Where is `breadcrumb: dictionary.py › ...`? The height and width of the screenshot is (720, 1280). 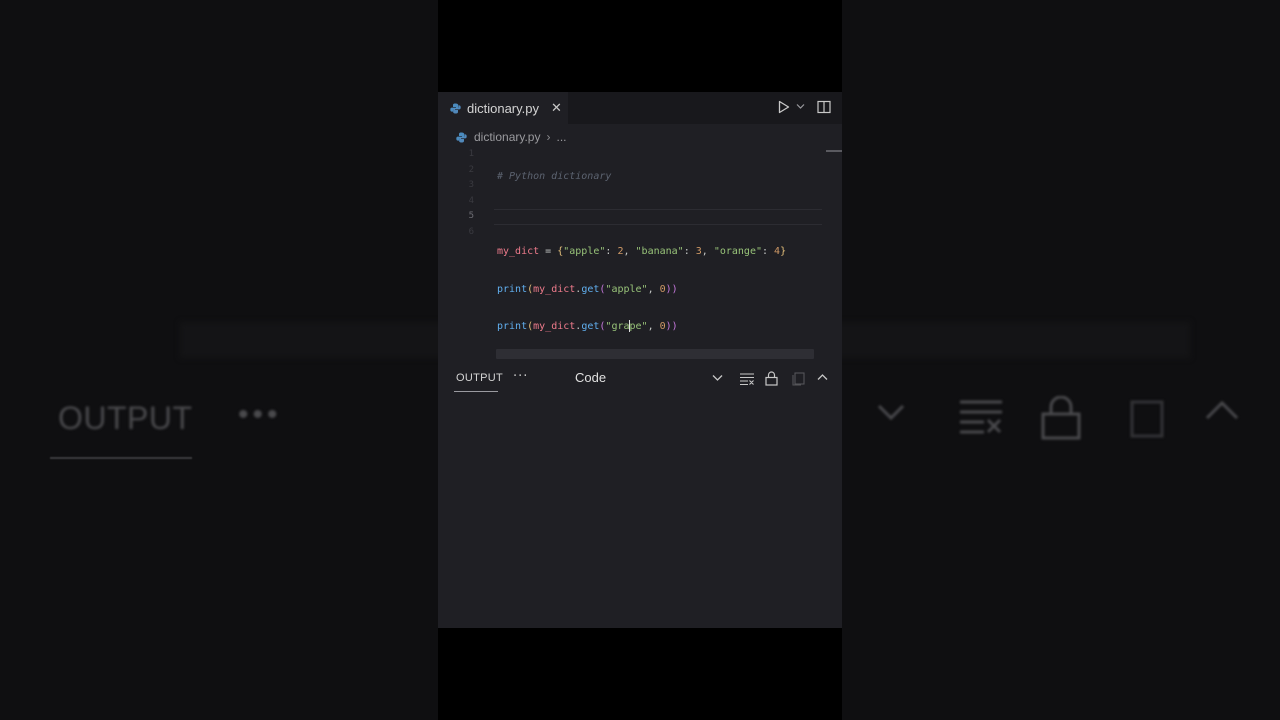
breadcrumb: dictionary.py › ... is located at coordinates (511, 137).